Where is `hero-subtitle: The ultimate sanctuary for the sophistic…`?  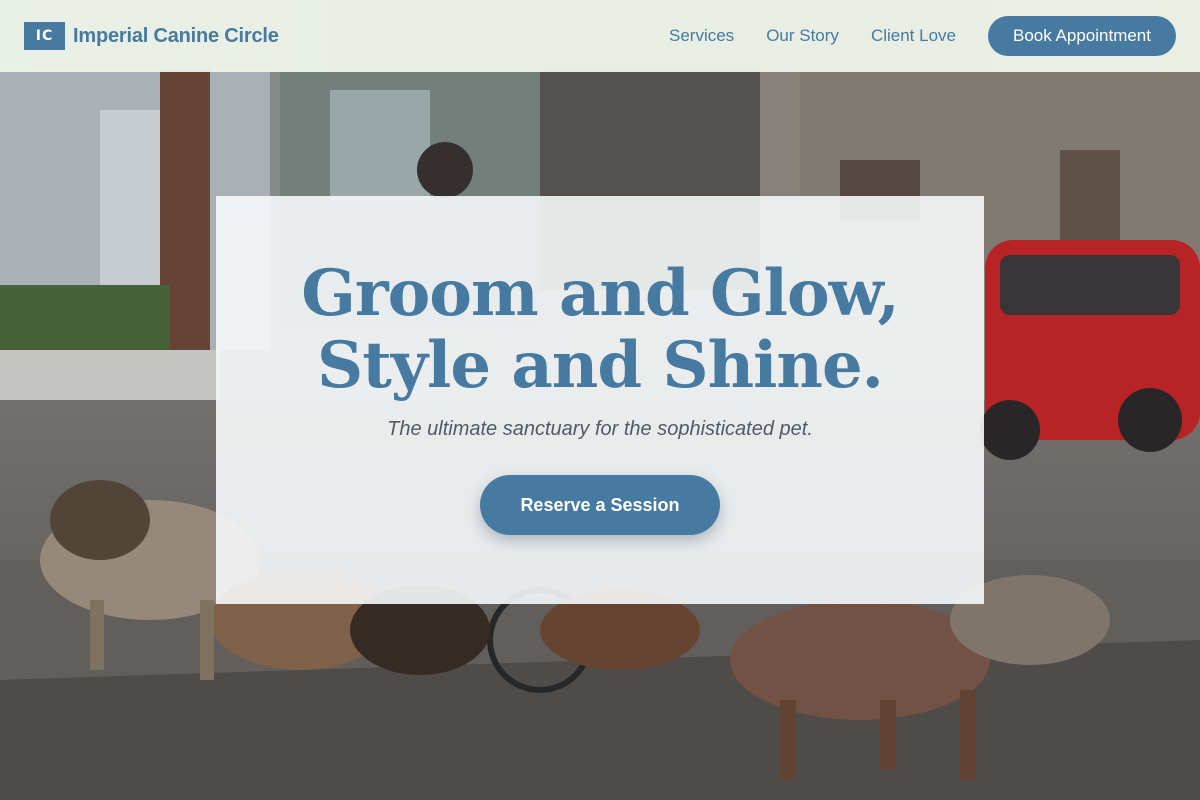 hero-subtitle: The ultimate sanctuary for the sophistic… is located at coordinates (600, 429).